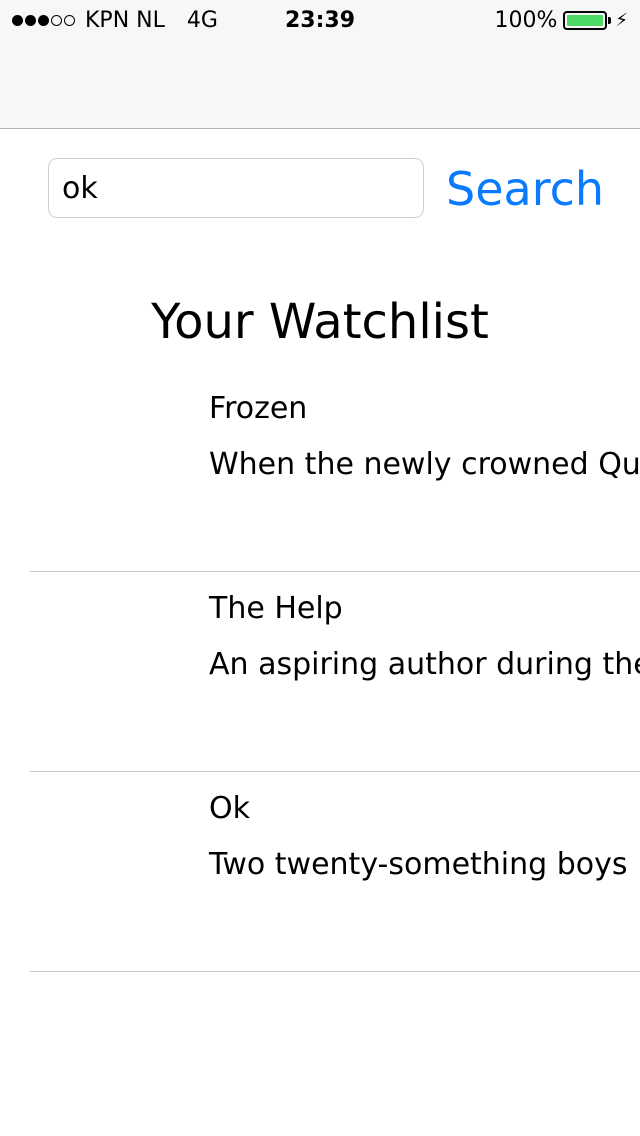 The image size is (640, 1136). What do you see at coordinates (276, 608) in the screenshot?
I see `movie-title: The Help` at bounding box center [276, 608].